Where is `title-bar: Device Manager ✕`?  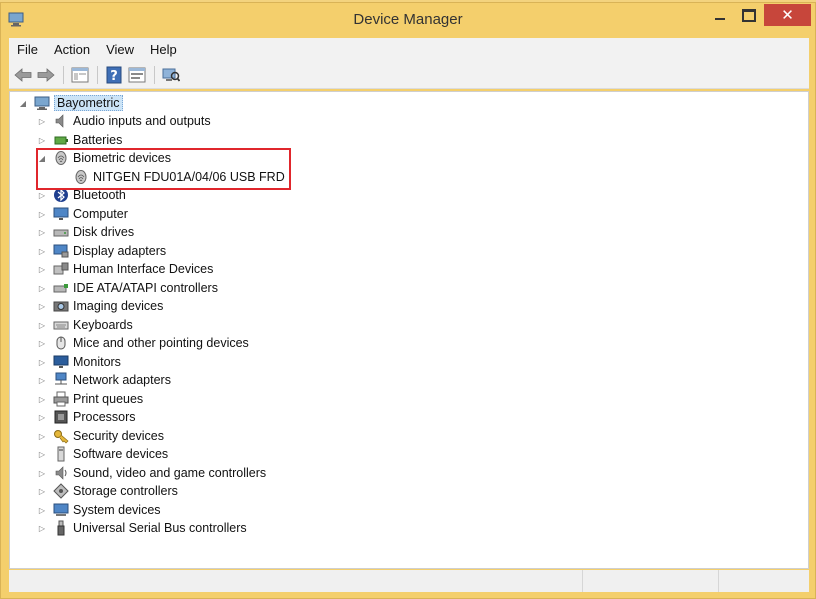 title-bar: Device Manager ✕ is located at coordinates (408, 19).